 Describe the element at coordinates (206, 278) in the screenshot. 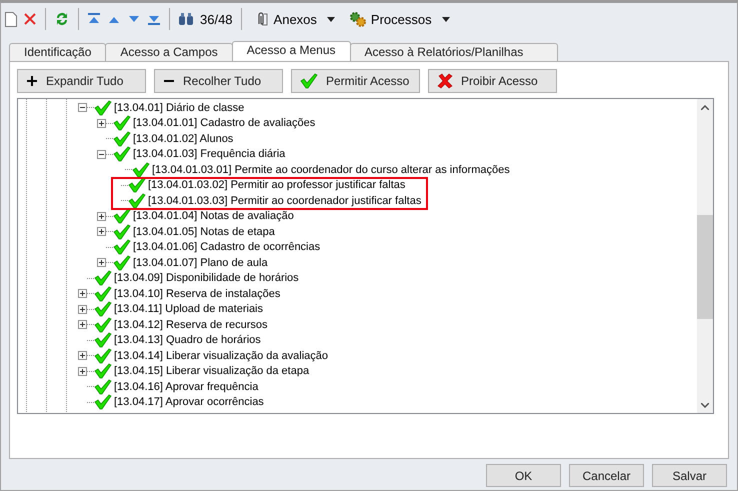

I see `tree-item: [13.04.09] Disponibilidade de horários` at that location.